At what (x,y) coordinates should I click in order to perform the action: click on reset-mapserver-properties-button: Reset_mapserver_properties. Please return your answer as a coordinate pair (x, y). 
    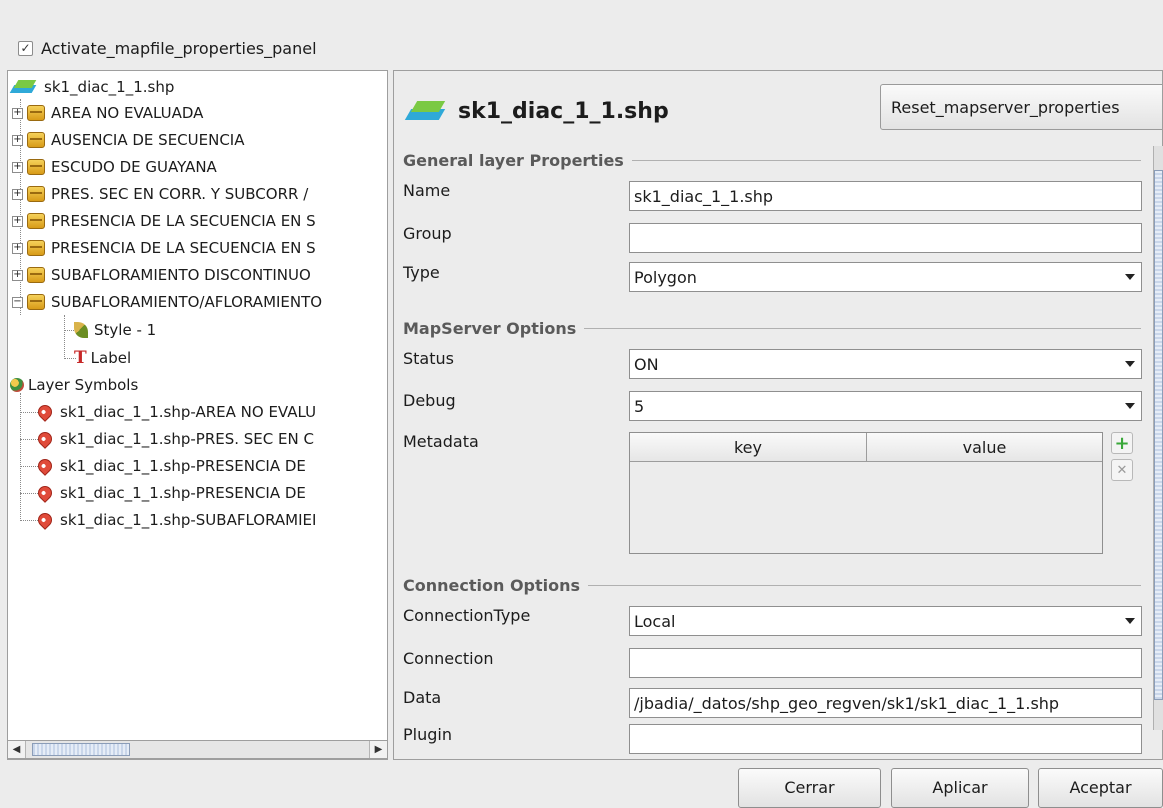
    Looking at the image, I should click on (1021, 107).